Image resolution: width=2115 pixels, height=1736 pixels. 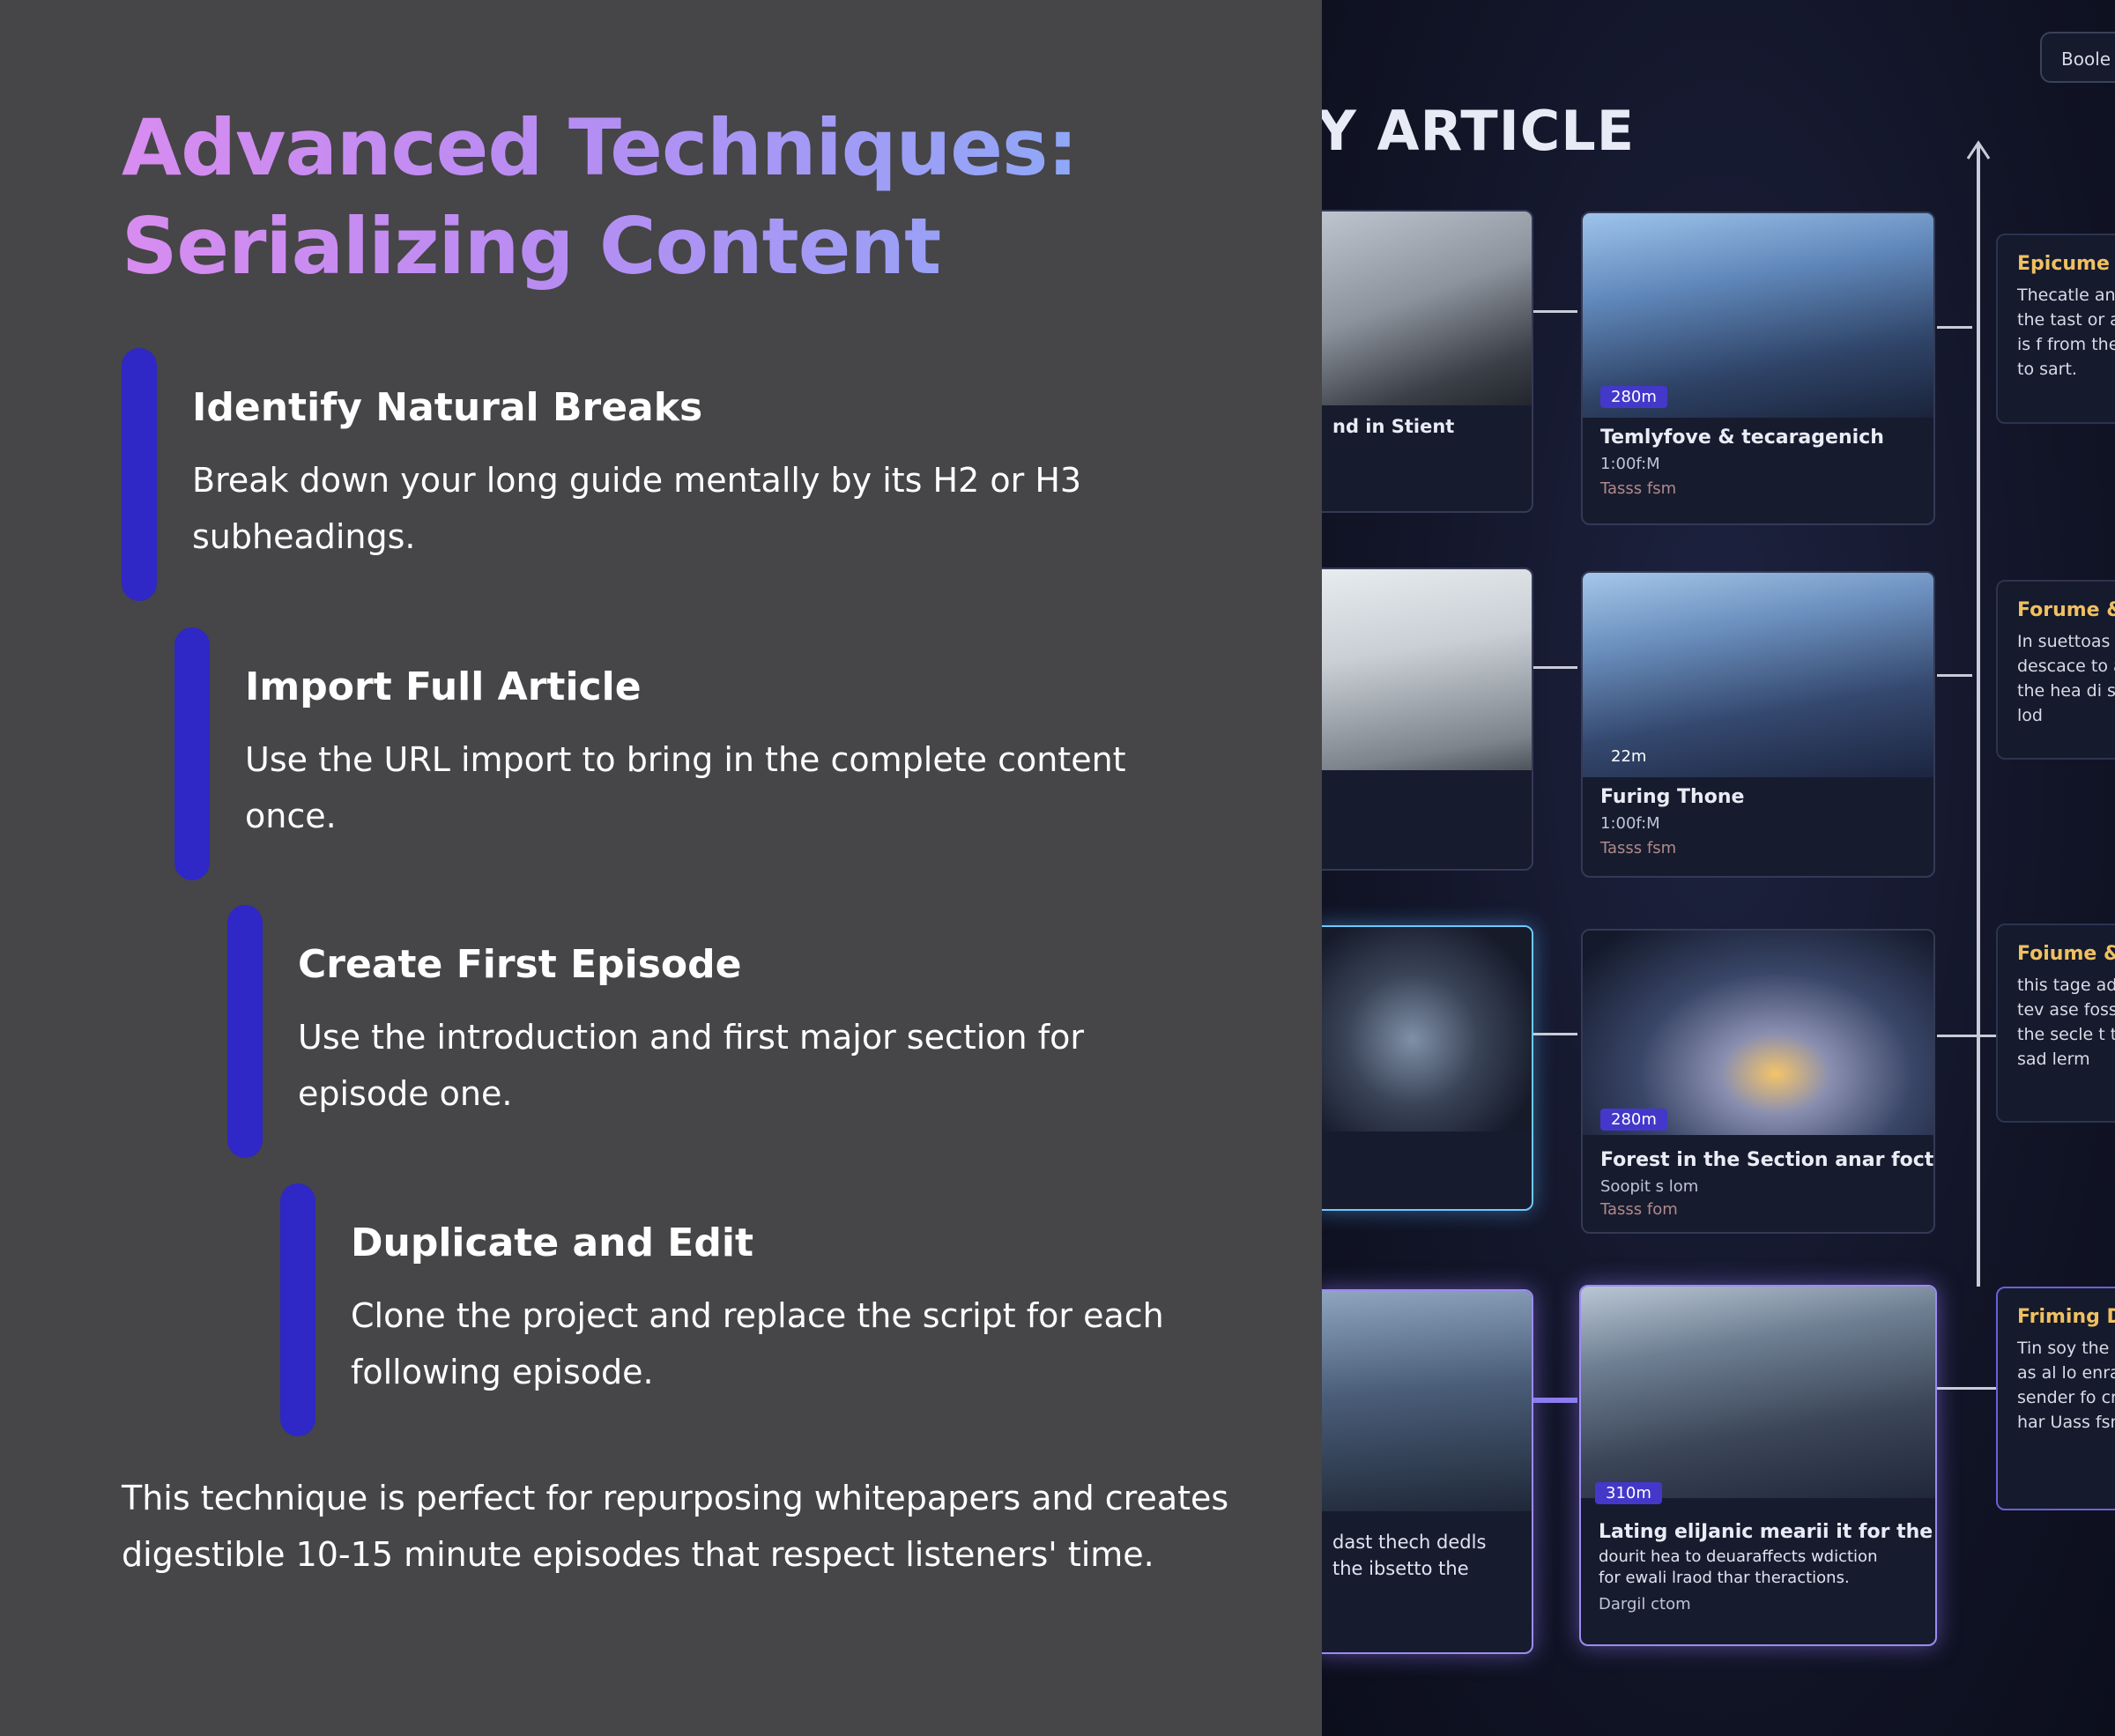 What do you see at coordinates (2066, 610) in the screenshot?
I see `side-card-heading: Forume &a` at bounding box center [2066, 610].